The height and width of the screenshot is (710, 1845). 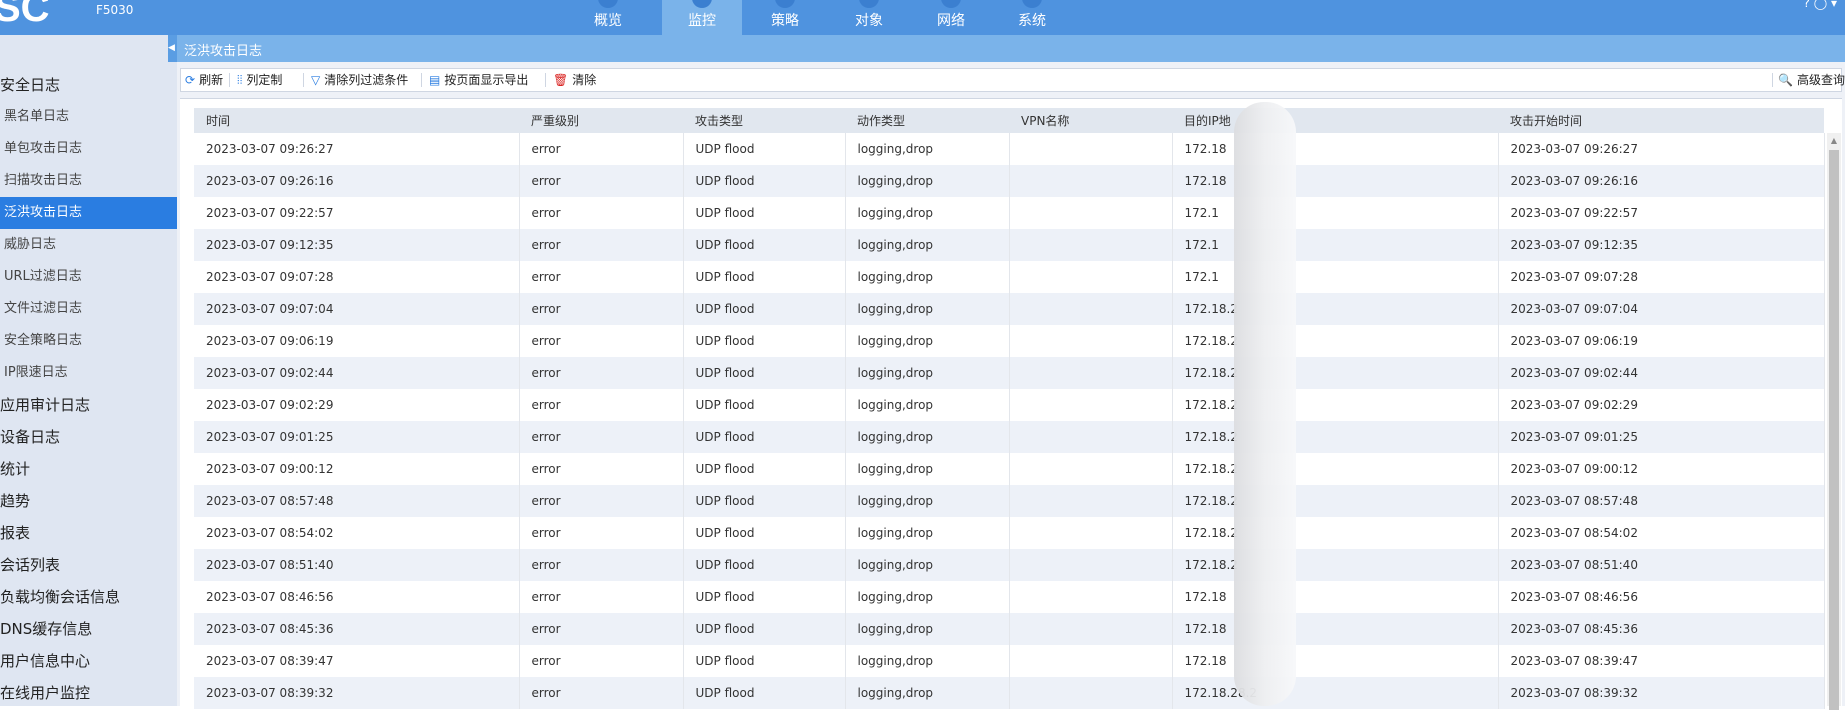 I want to click on toolbar: ⟳ 刷新 ⦙⦙ 列定制 ▽ 清除列过滤条件 ▤ 按页面显示导出 🗑 清除 🔍 高级查询, so click(x=1012, y=80).